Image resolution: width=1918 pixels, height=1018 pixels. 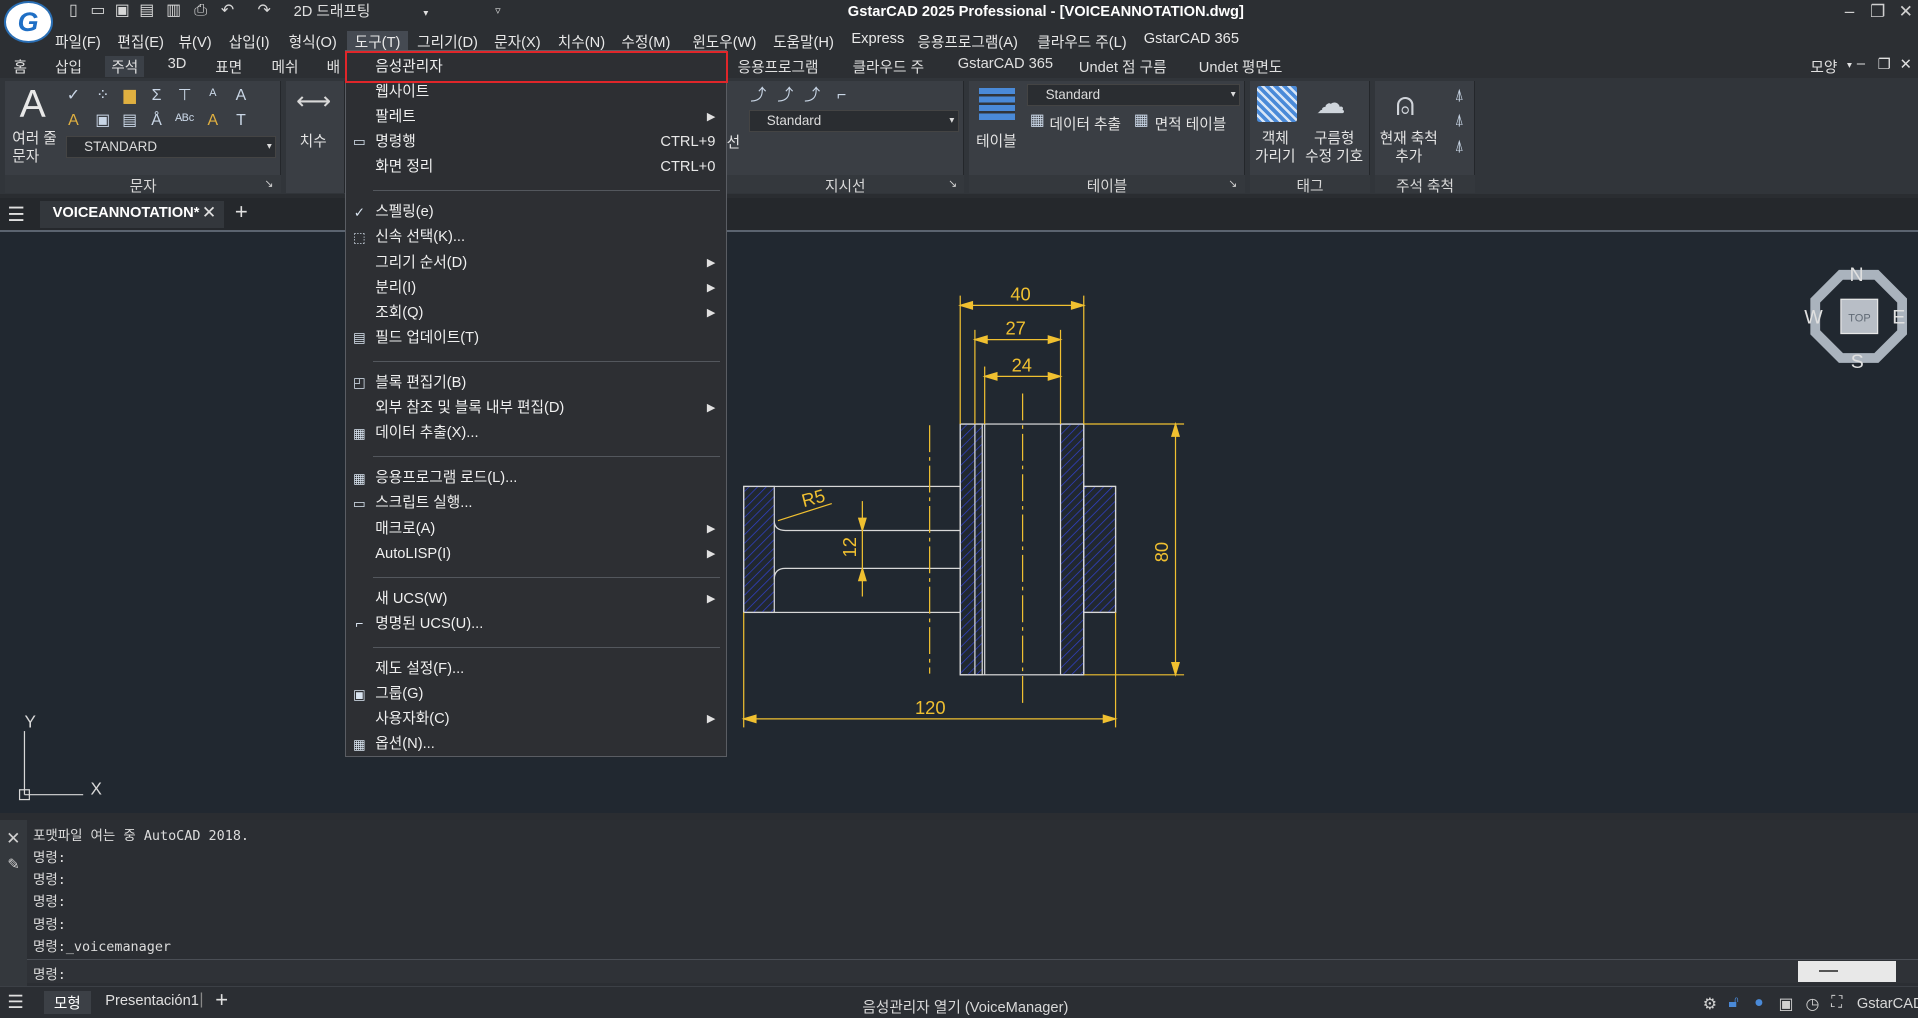 I want to click on menu-item: ◰ 블록 편집기(B), so click(x=535, y=383).